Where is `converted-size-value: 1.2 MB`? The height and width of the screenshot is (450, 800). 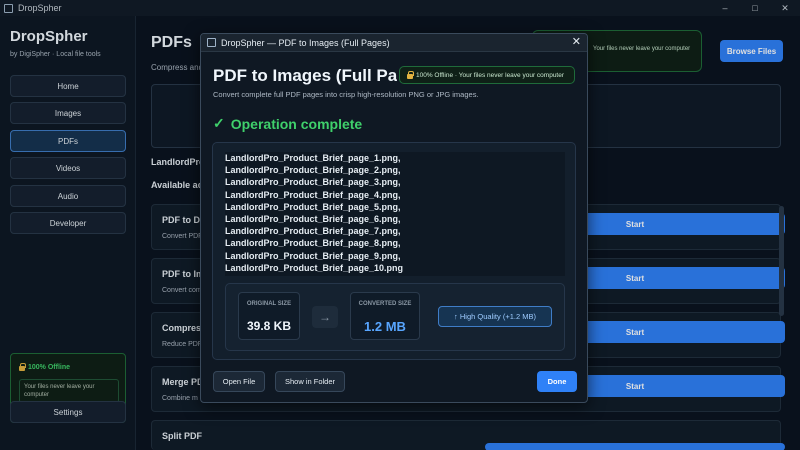 converted-size-value: 1.2 MB is located at coordinates (385, 326).